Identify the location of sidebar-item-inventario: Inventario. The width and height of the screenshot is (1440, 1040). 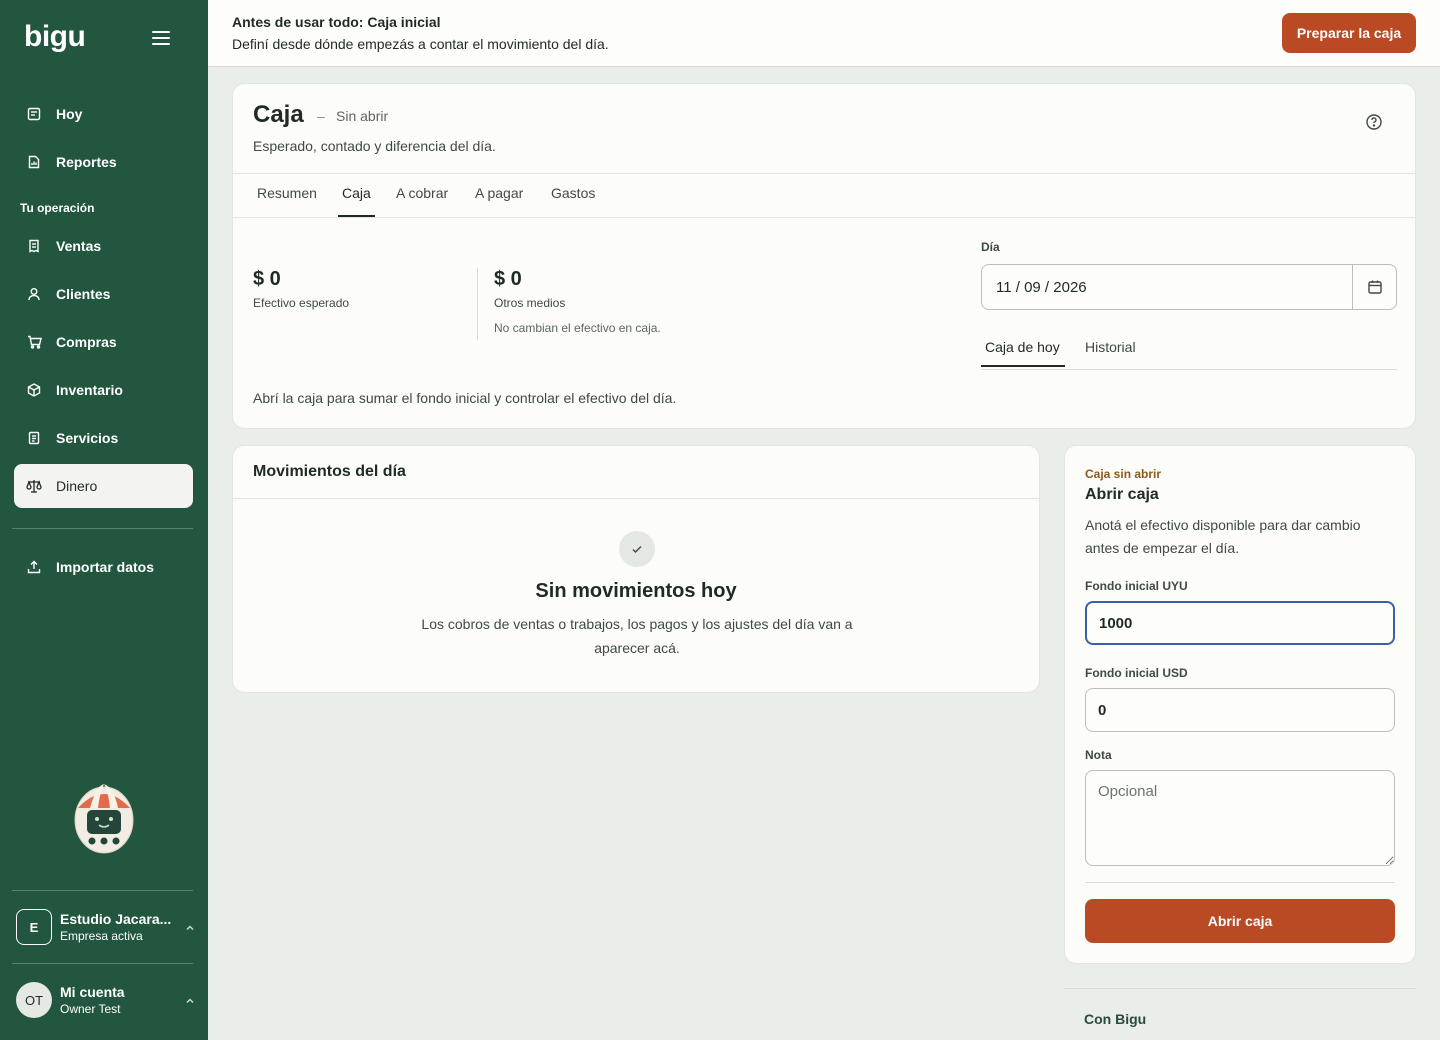
(103, 390).